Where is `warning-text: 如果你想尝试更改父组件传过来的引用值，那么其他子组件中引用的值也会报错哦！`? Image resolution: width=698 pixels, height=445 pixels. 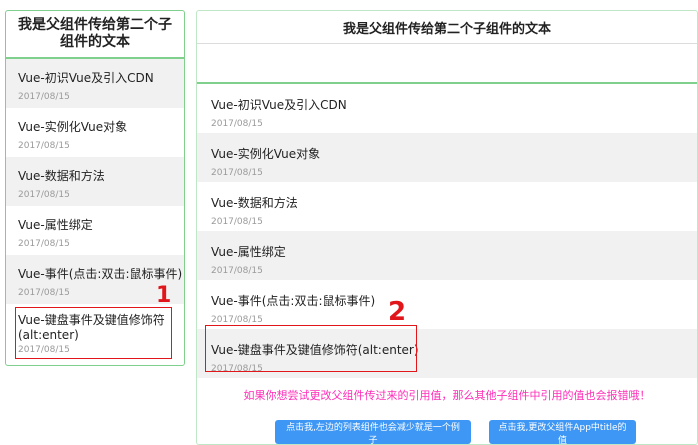 warning-text: 如果你想尝试更改父组件传过来的引用值，那么其他子组件中引用的值也会报错哦！ is located at coordinates (447, 395).